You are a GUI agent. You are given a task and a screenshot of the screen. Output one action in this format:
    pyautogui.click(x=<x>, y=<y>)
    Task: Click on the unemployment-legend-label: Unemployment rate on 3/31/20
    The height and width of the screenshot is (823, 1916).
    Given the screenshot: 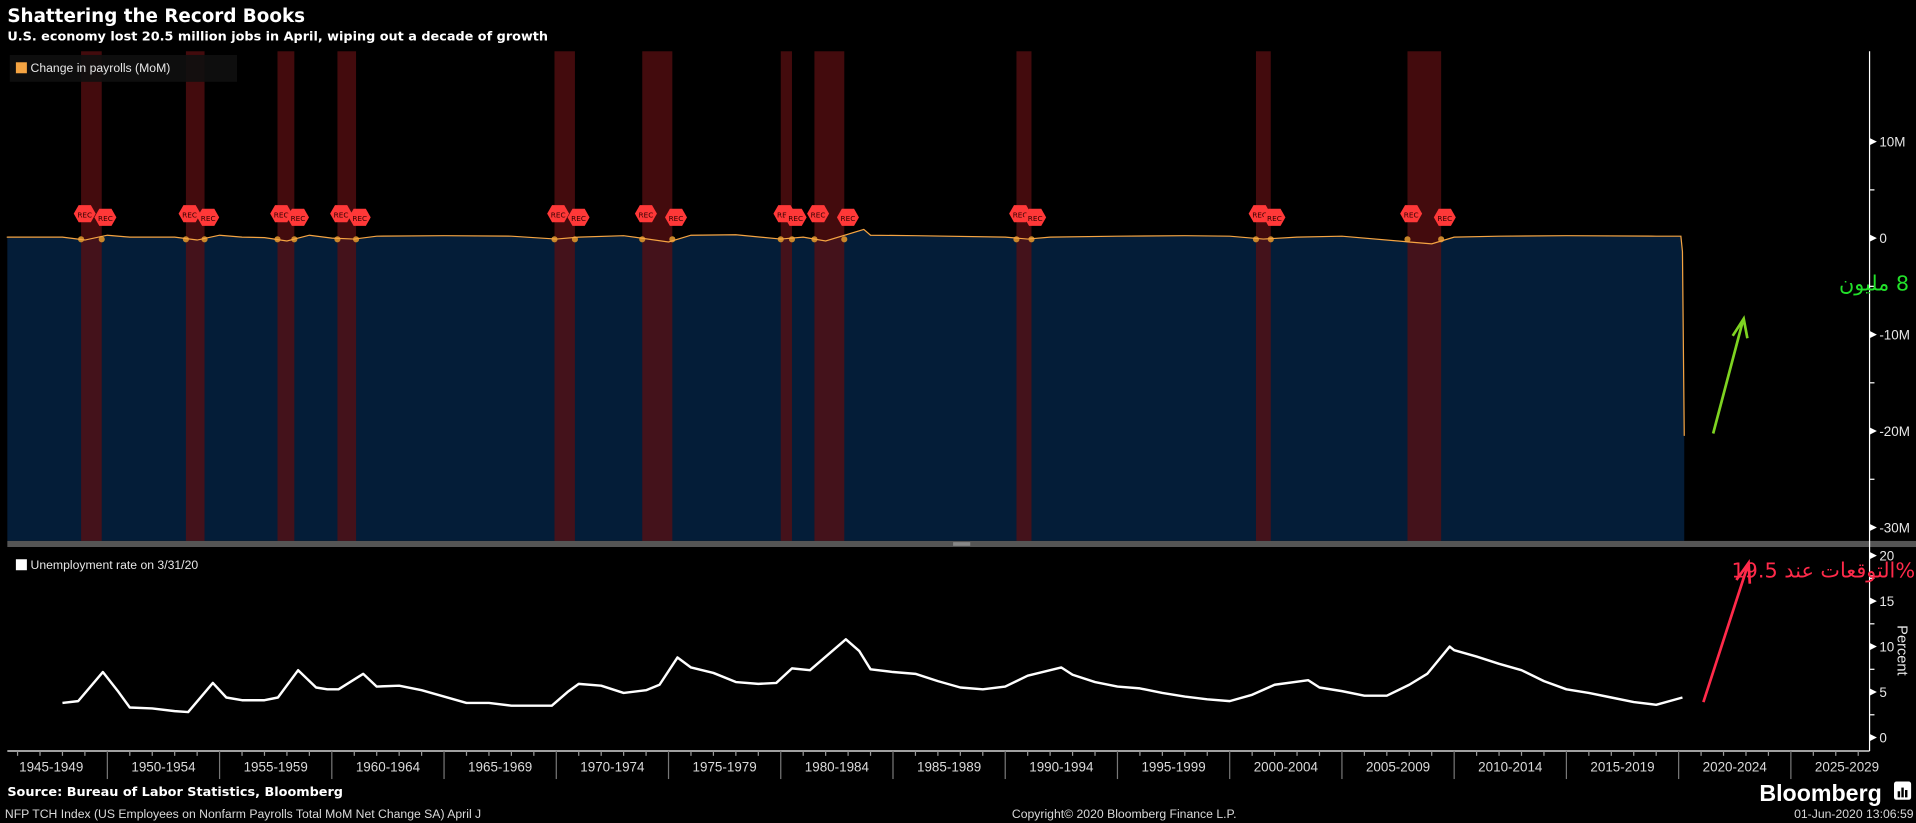 What is the action you would take?
    pyautogui.click(x=115, y=565)
    